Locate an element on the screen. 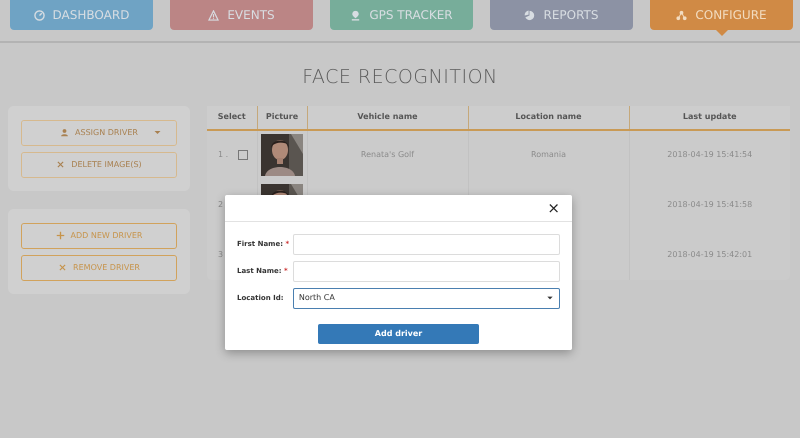 This screenshot has width=800, height=438. table-cell: 2018-04-19 15:42:01 is located at coordinates (709, 254).